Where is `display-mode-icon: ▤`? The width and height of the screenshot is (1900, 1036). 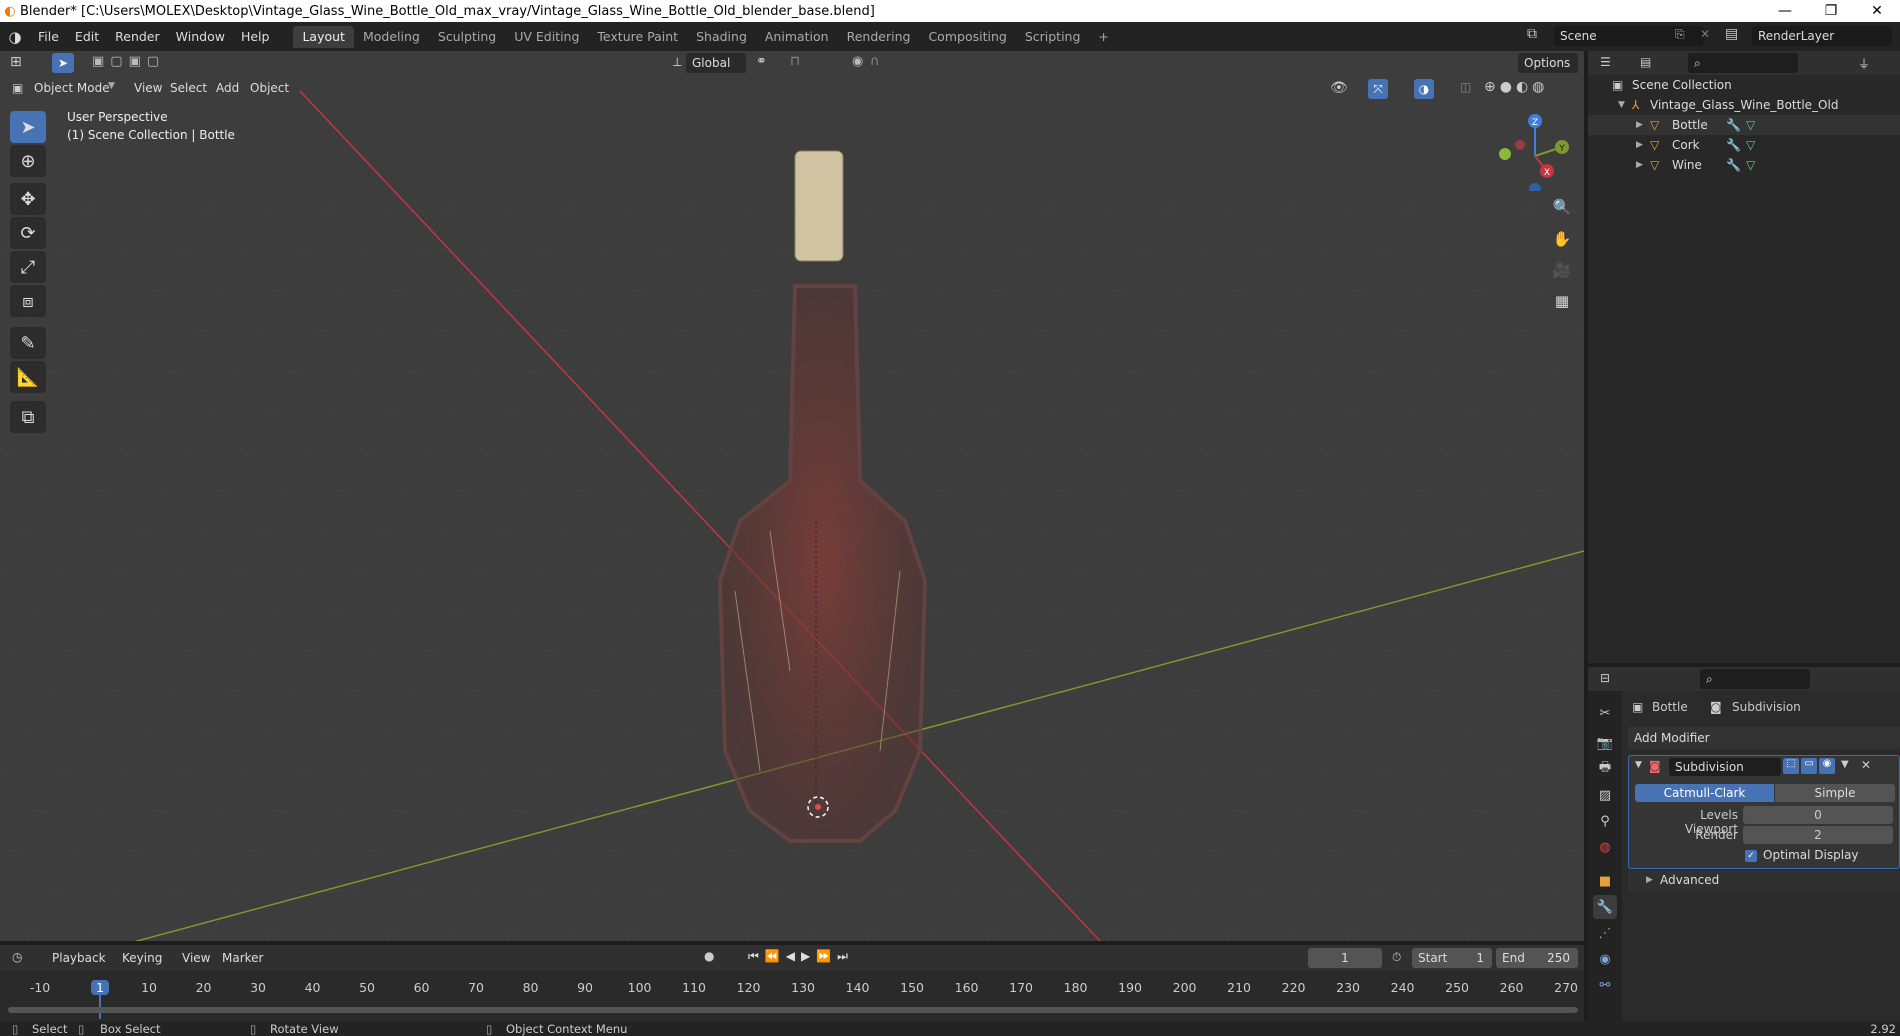 display-mode-icon: ▤ is located at coordinates (1645, 62).